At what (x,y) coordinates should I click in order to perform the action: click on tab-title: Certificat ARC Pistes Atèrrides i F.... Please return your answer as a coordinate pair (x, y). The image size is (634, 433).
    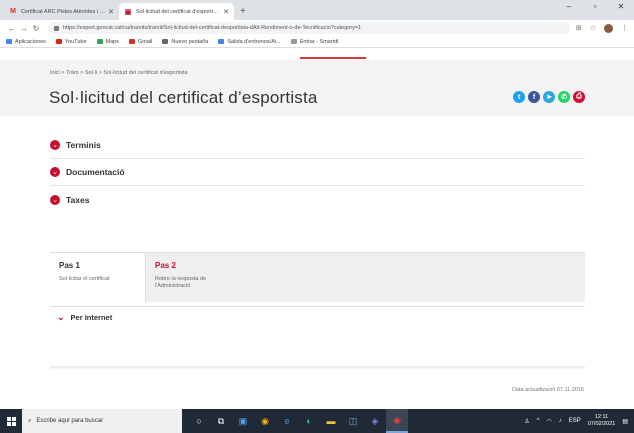
    Looking at the image, I should click on (63, 11).